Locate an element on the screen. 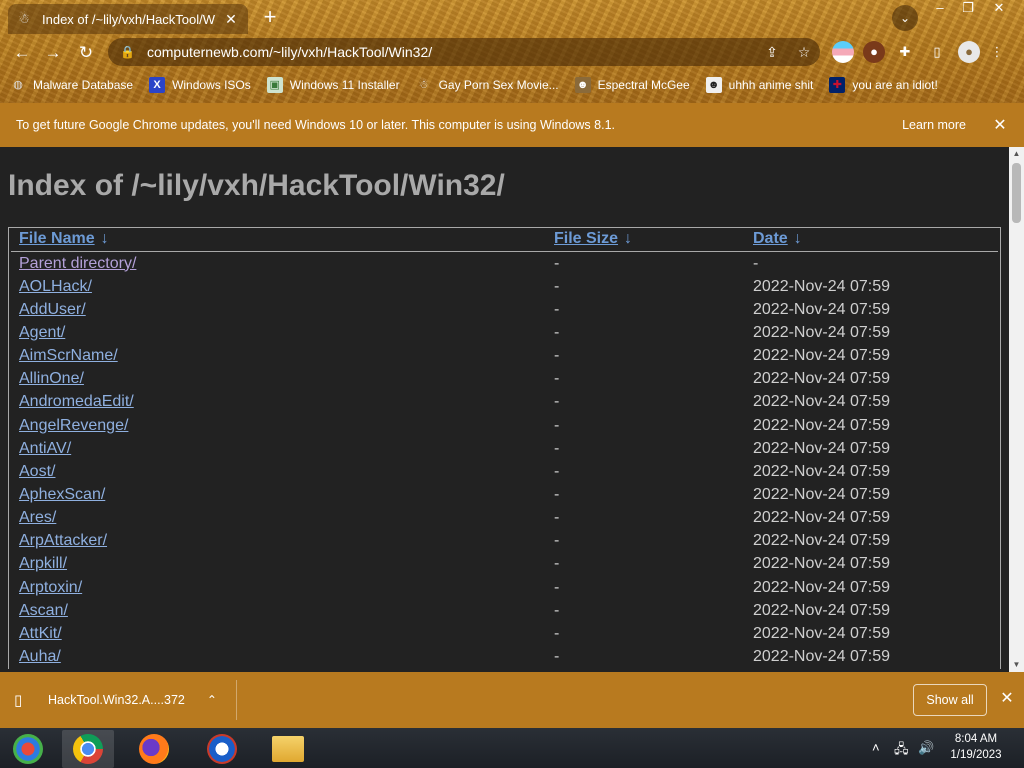 This screenshot has width=1024, height=768. file-link: Agent/ is located at coordinates (282, 333).